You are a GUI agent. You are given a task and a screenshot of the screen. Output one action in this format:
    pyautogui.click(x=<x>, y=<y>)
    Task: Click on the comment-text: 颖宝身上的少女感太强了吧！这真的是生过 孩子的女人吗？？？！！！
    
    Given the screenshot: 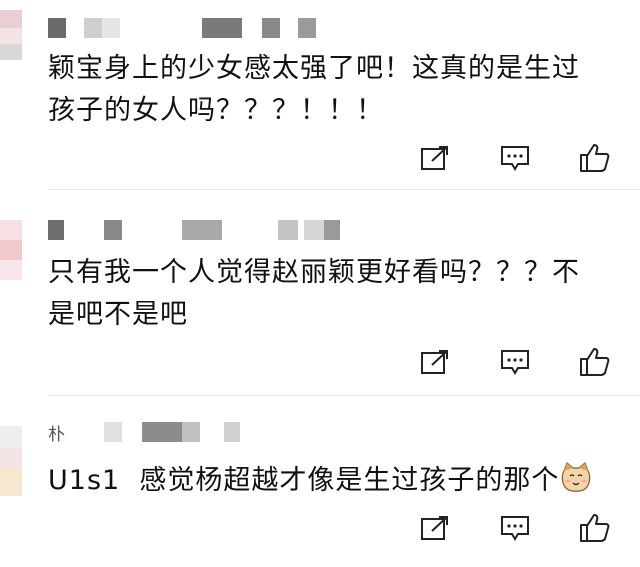 What is the action you would take?
    pyautogui.click(x=314, y=89)
    